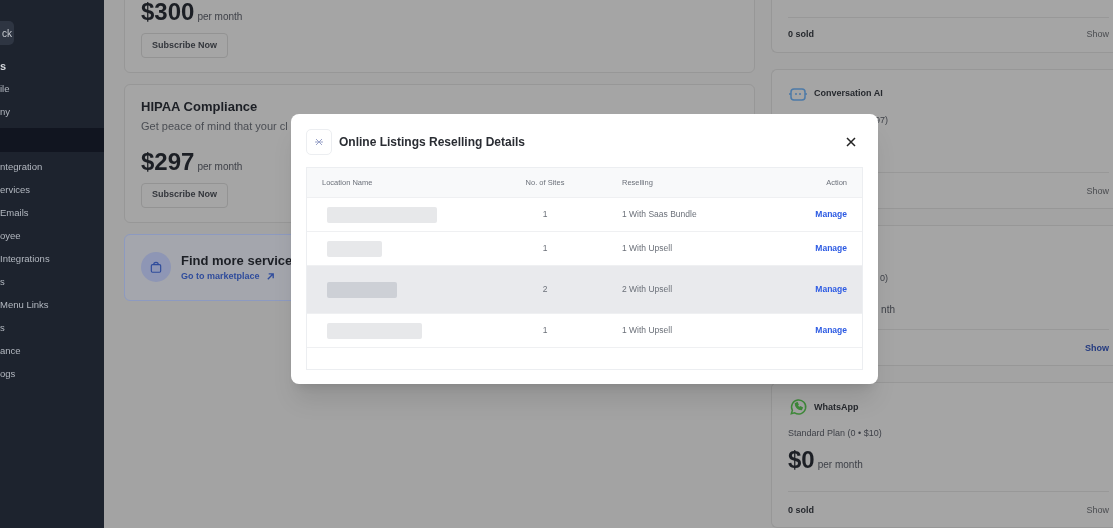  Describe the element at coordinates (835, 434) in the screenshot. I see `plan-text: Standard Plan (0 • $10)` at that location.